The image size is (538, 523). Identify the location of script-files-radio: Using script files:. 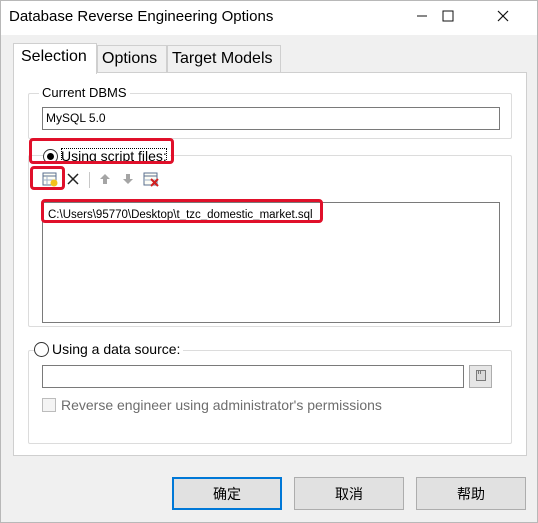
(106, 156).